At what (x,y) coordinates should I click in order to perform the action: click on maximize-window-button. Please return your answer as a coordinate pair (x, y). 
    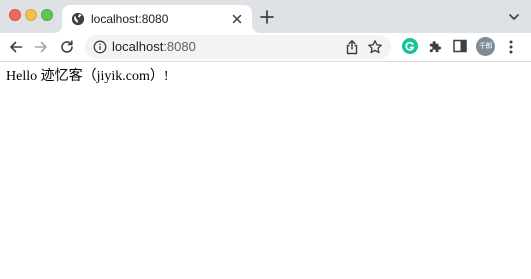
    Looking at the image, I should click on (47, 15).